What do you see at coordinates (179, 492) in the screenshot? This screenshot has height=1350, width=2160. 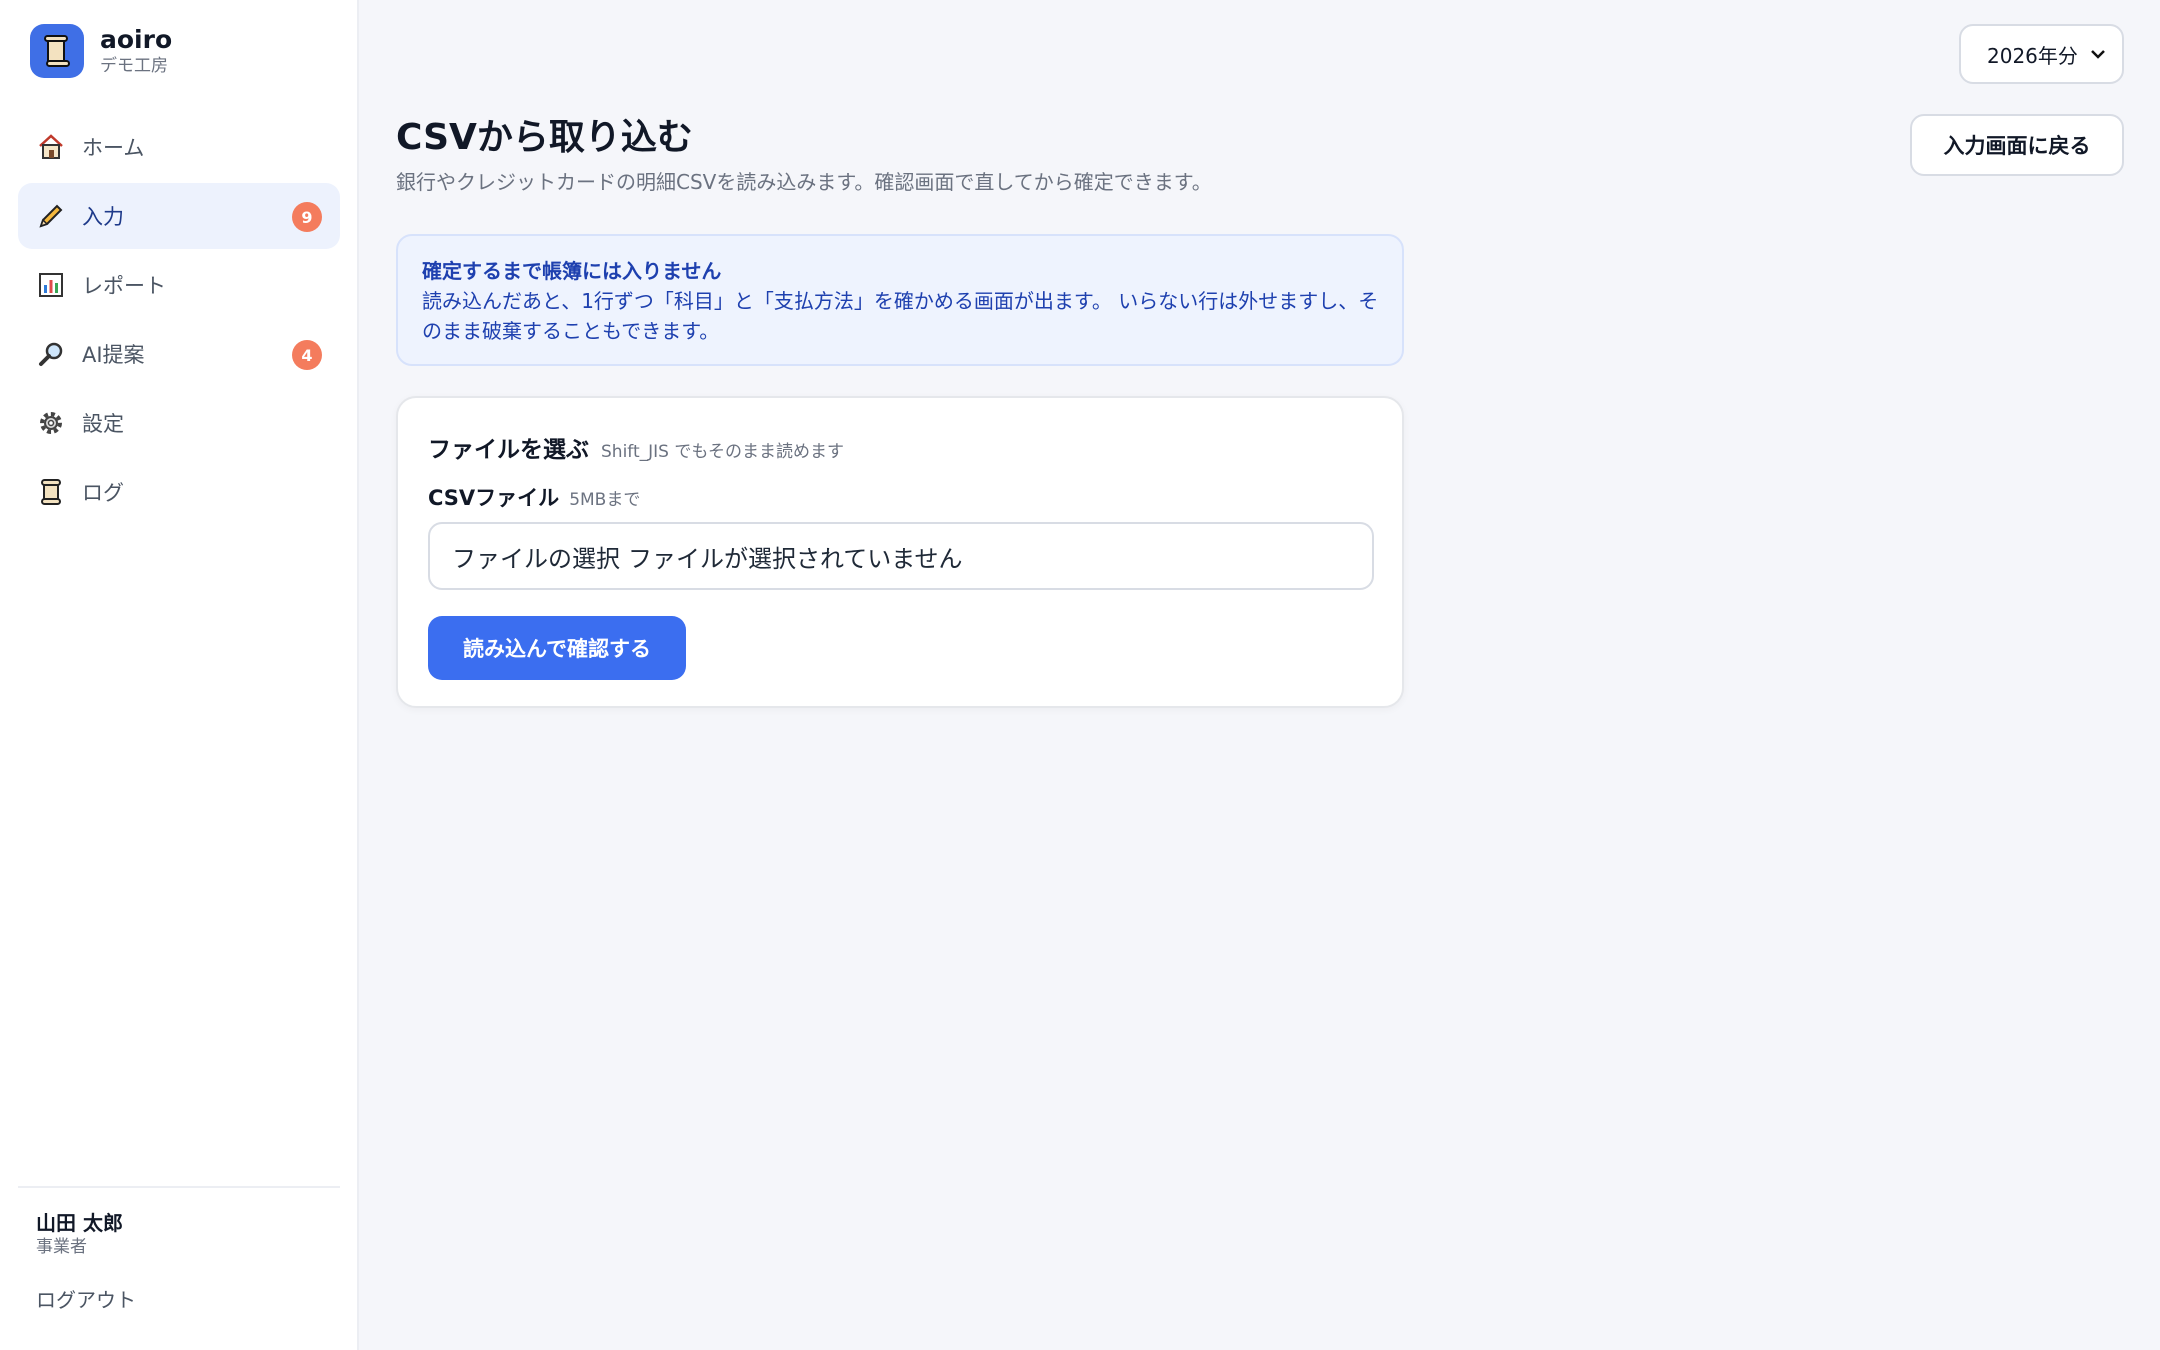 I see `sidebar-item-log: ログ` at bounding box center [179, 492].